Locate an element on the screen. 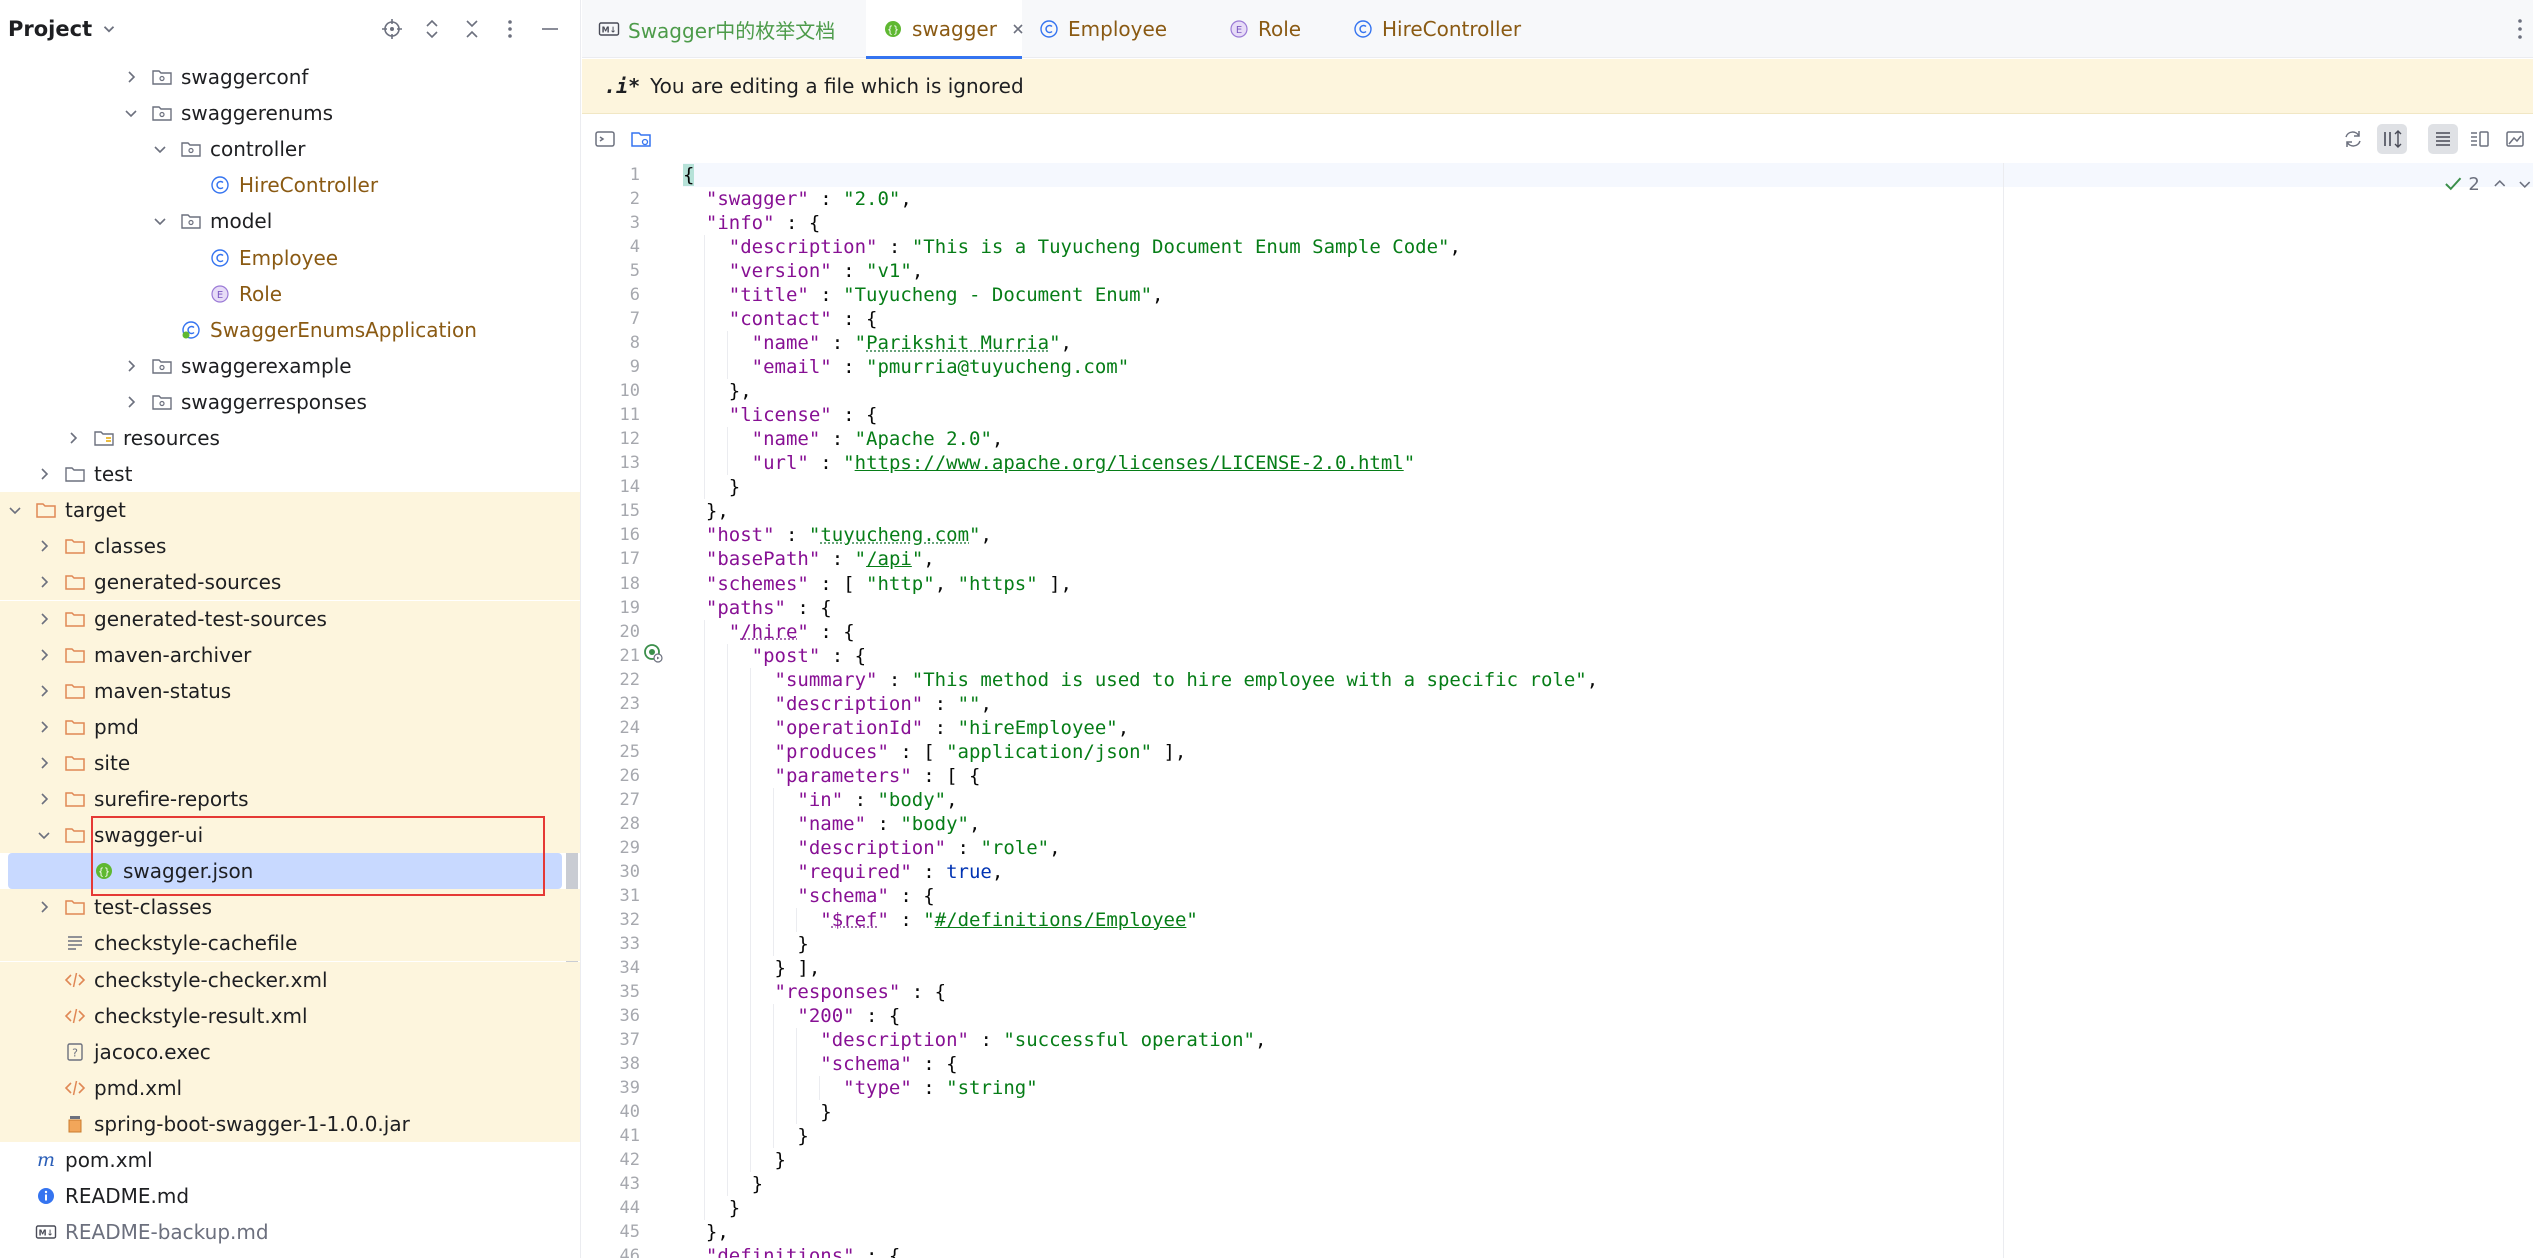  tab-swagger-enum-doc: M↓ Swagger中的枚举文档 is located at coordinates (724, 29).